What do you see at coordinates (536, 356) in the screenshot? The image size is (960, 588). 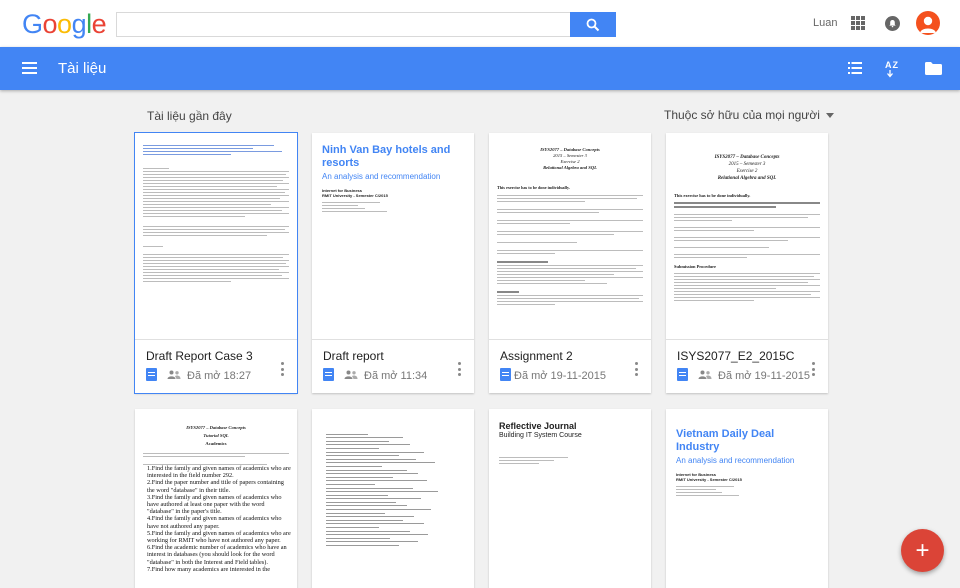 I see `document-title: Assignment 2` at bounding box center [536, 356].